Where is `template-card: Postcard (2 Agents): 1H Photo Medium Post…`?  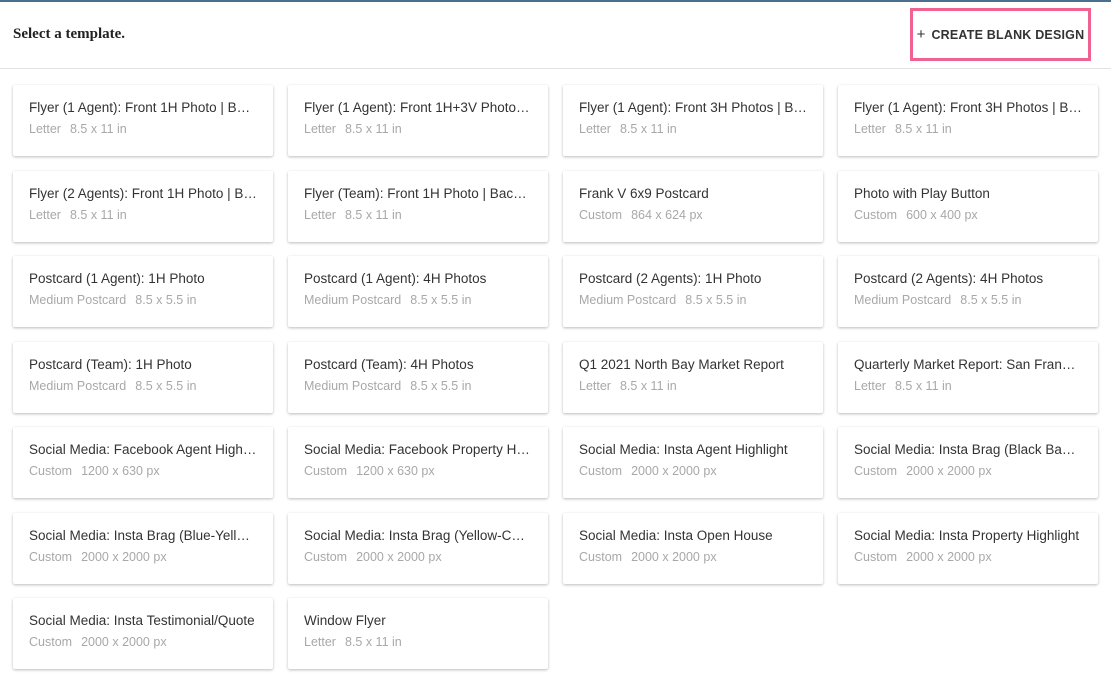
template-card: Postcard (2 Agents): 1H Photo Medium Post… is located at coordinates (693, 291).